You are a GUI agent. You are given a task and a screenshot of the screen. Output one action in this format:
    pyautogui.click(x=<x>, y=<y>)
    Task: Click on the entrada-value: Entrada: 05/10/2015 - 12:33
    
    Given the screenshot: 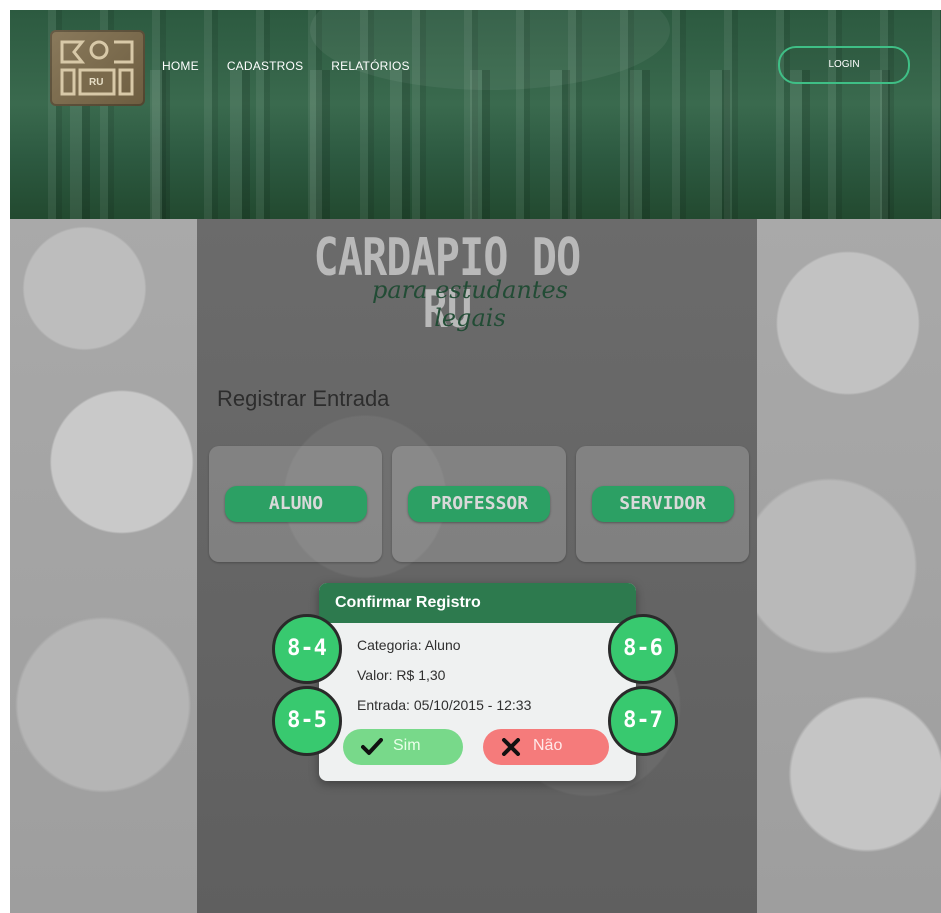 What is the action you would take?
    pyautogui.click(x=444, y=705)
    